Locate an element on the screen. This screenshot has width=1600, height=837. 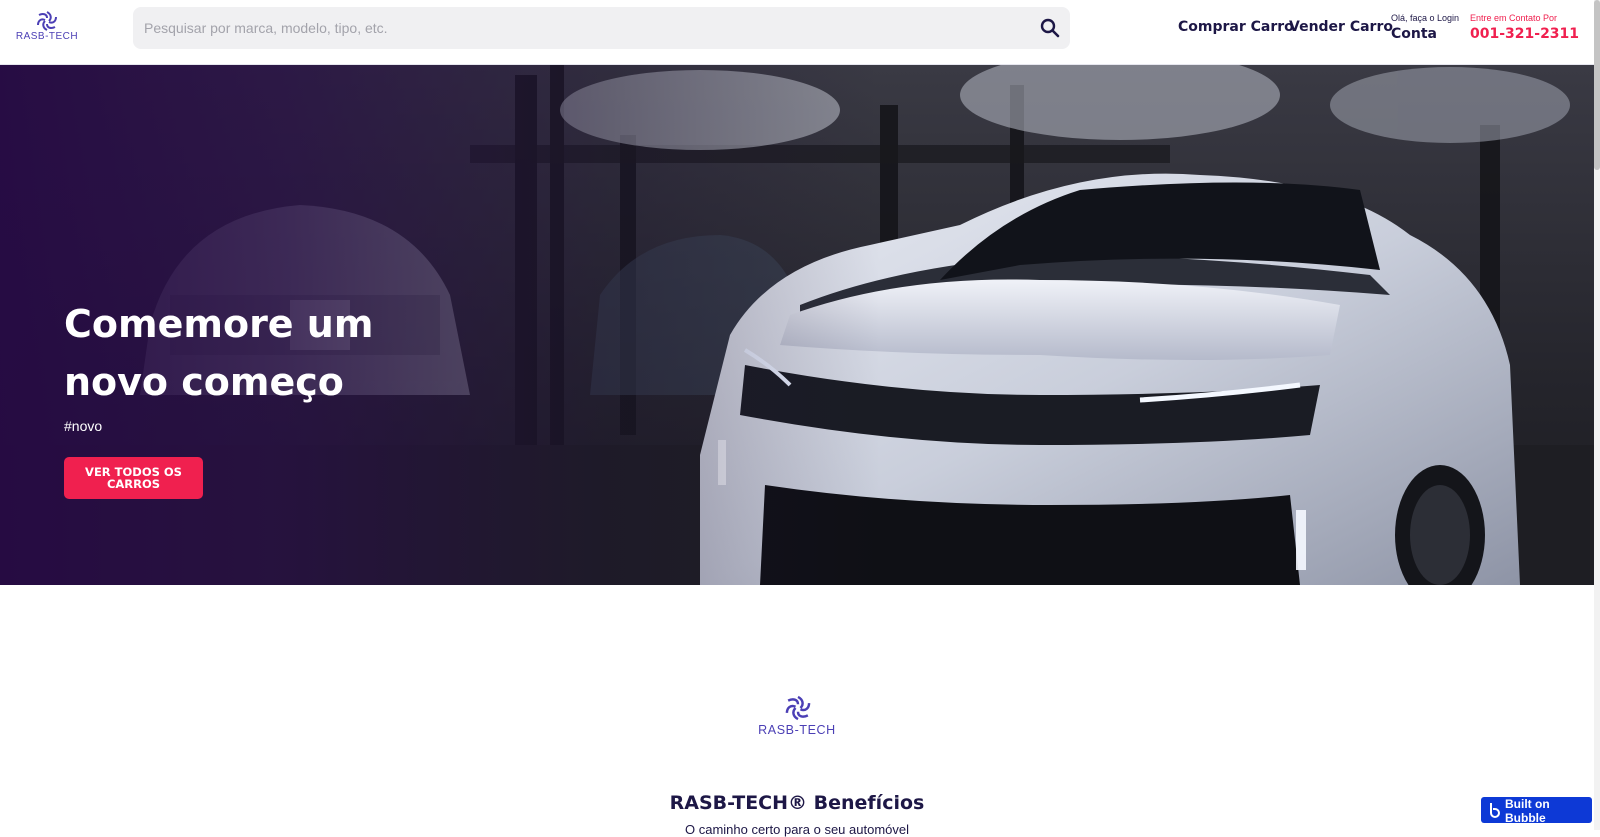
search-button is located at coordinates (1050, 28).